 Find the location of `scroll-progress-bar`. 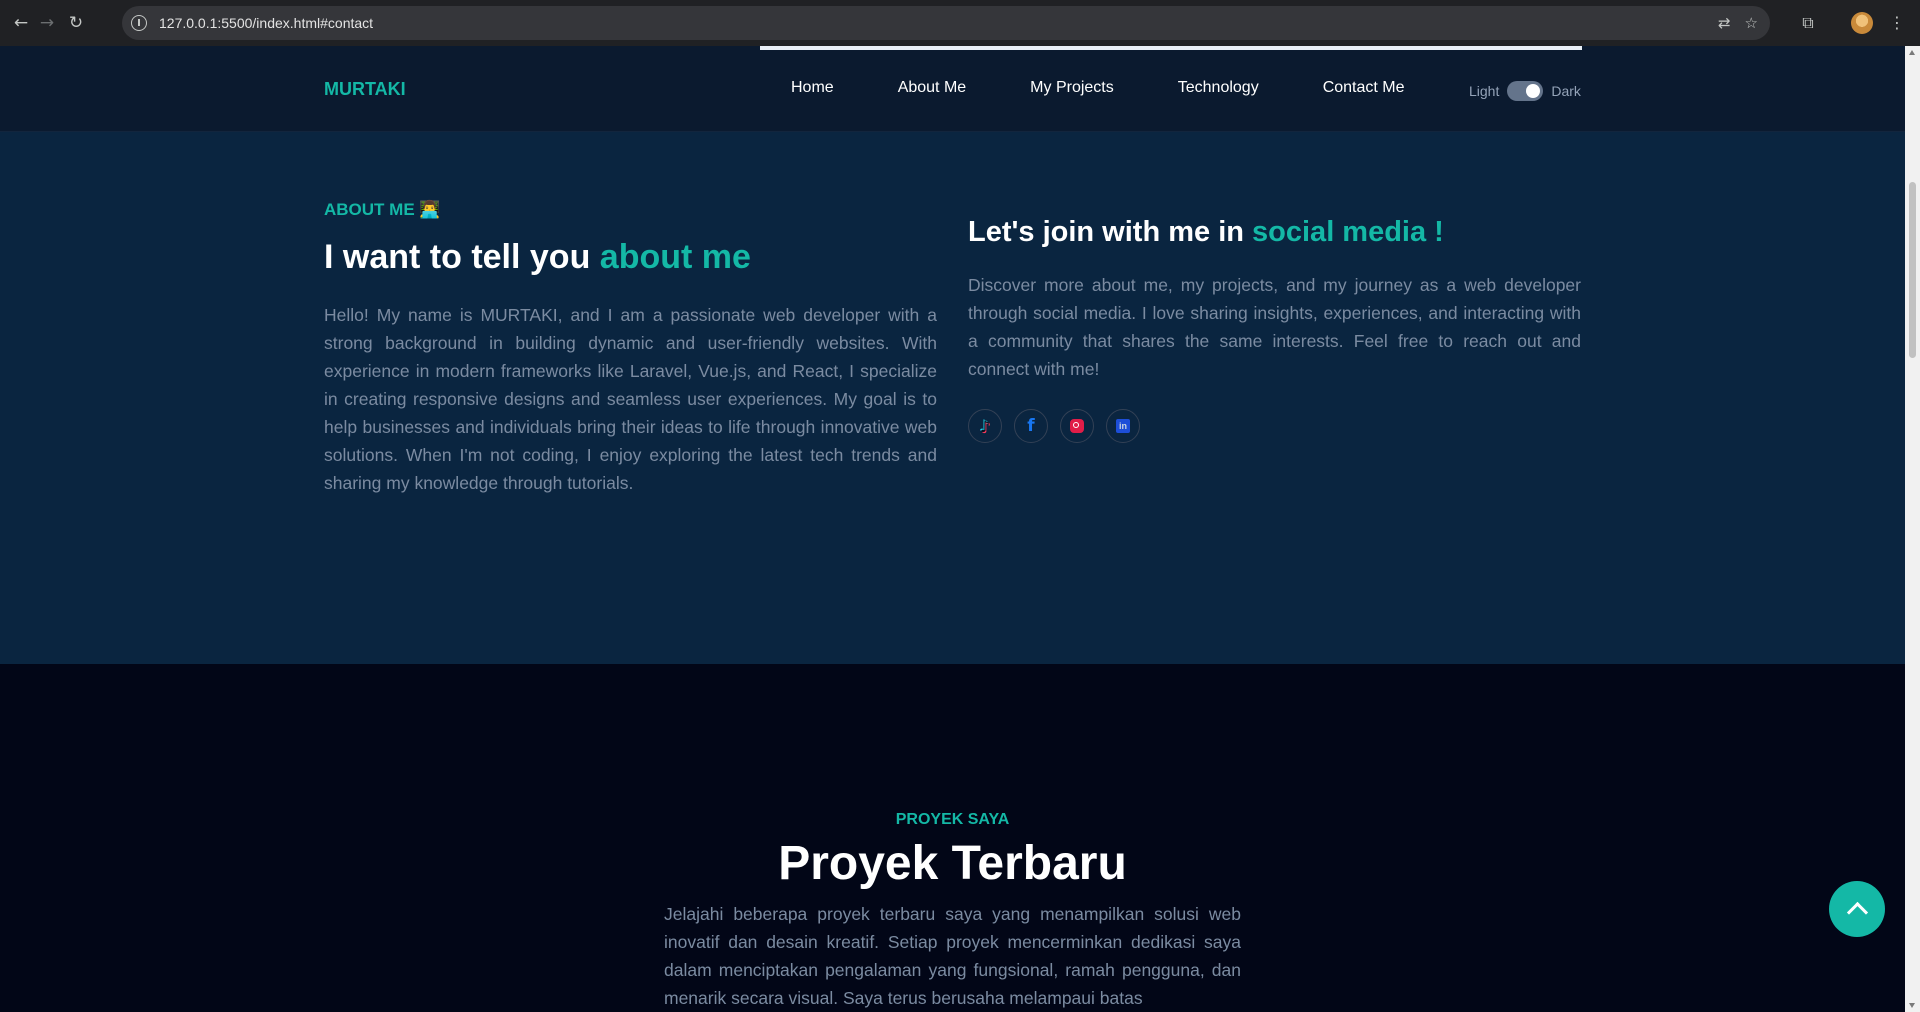

scroll-progress-bar is located at coordinates (1171, 48).